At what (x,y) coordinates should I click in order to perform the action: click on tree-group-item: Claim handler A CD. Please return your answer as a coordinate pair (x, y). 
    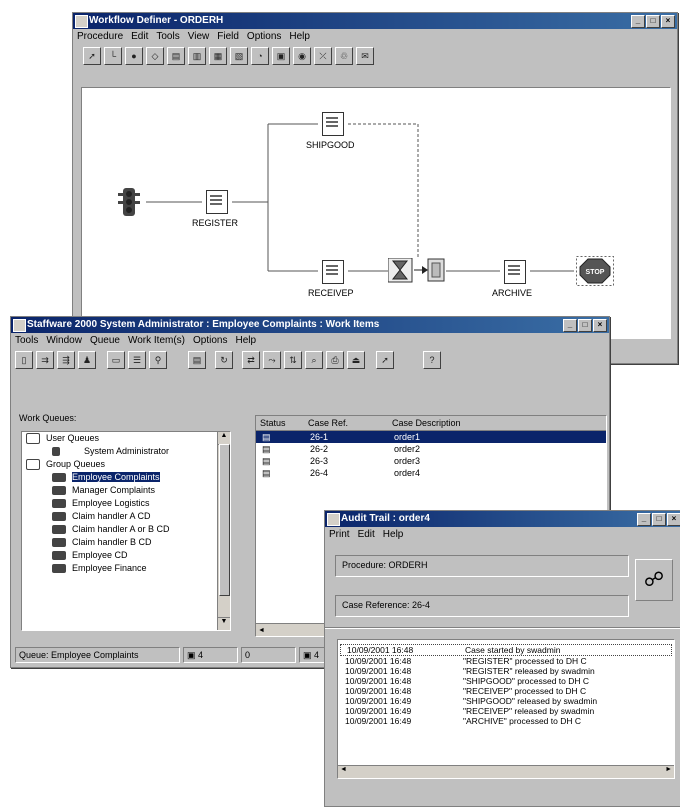
    Looking at the image, I should click on (126, 516).